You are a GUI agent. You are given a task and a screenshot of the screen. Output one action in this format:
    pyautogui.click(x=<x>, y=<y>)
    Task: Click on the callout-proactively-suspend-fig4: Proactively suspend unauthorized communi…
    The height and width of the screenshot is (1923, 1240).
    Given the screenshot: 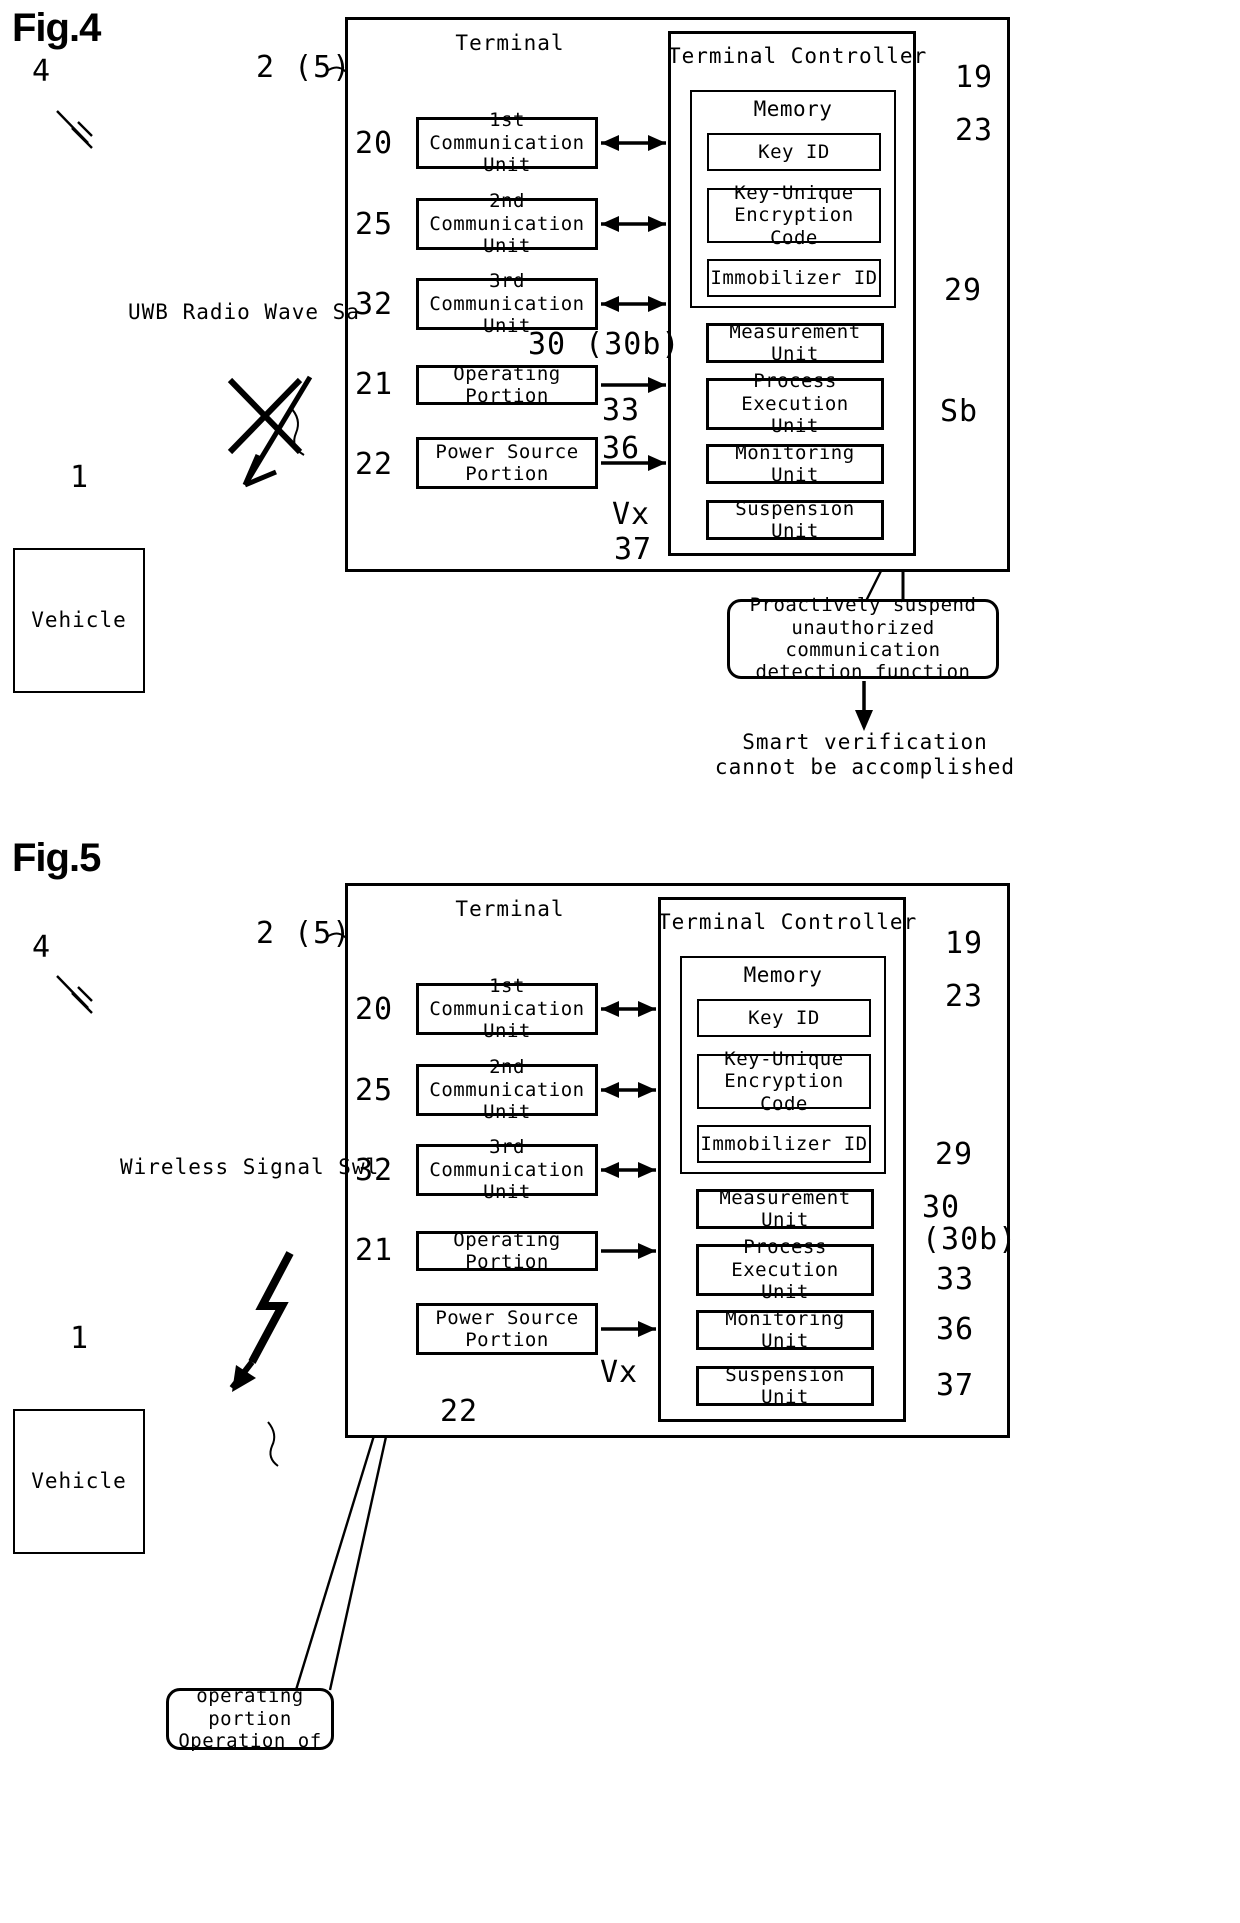 What is the action you would take?
    pyautogui.click(x=863, y=638)
    